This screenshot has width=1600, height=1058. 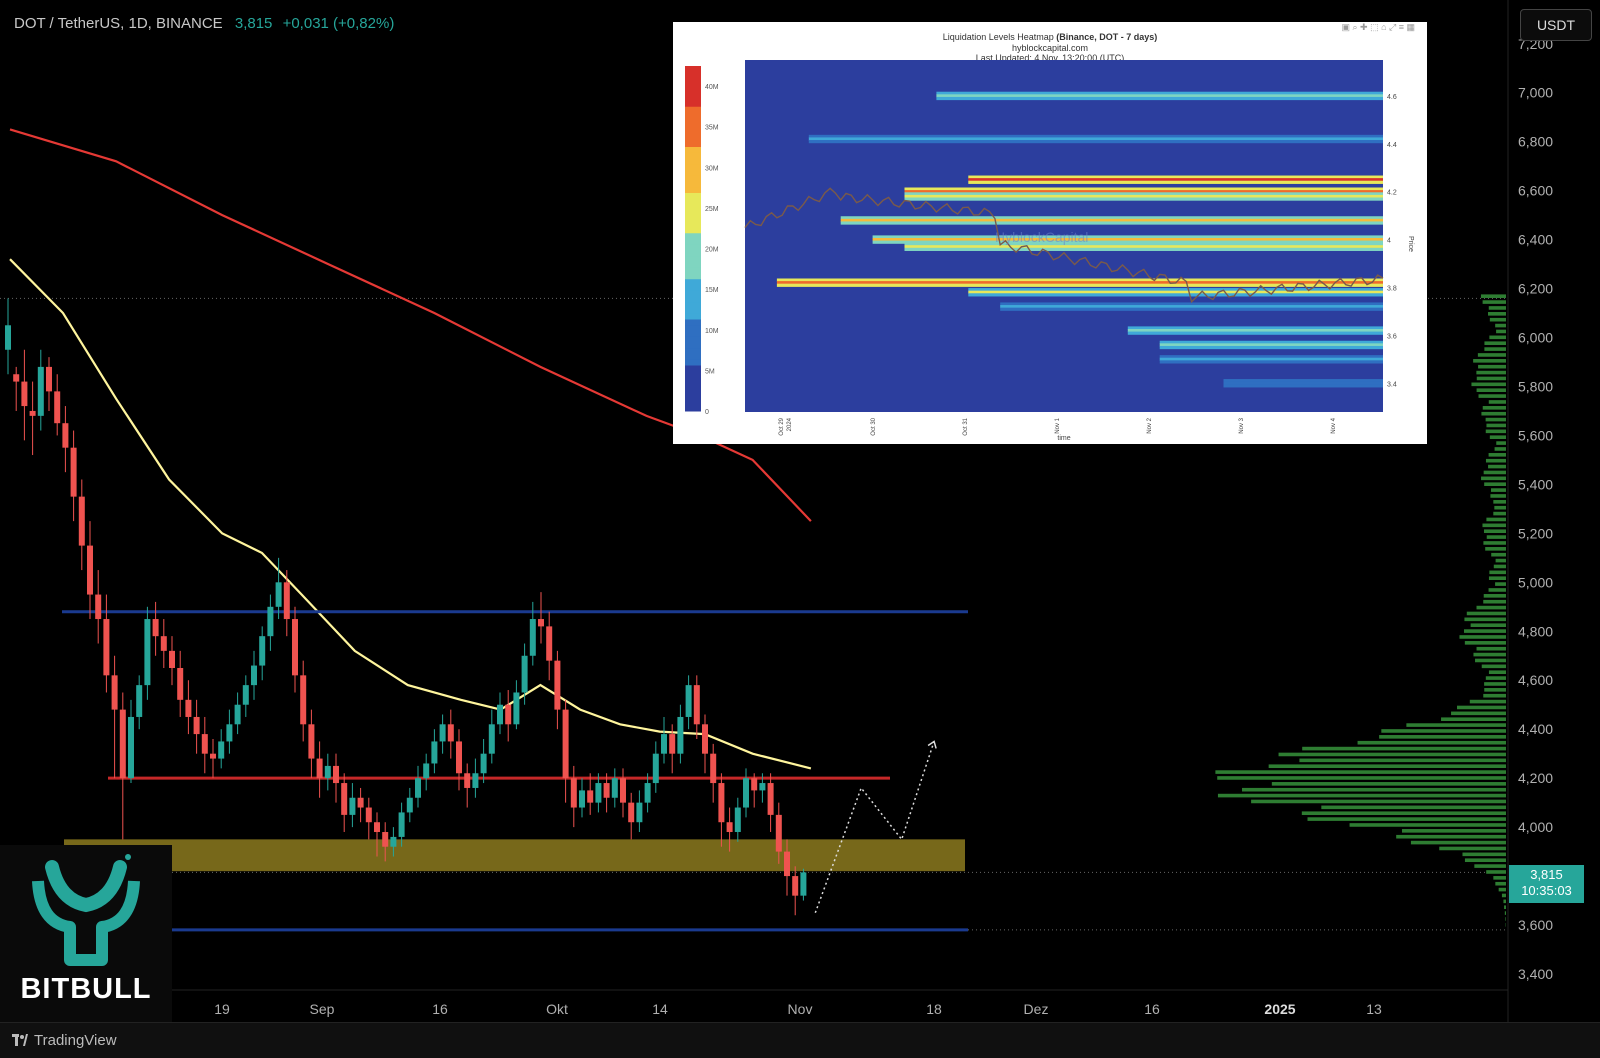 I want to click on currency-button: USDT, so click(x=1556, y=25).